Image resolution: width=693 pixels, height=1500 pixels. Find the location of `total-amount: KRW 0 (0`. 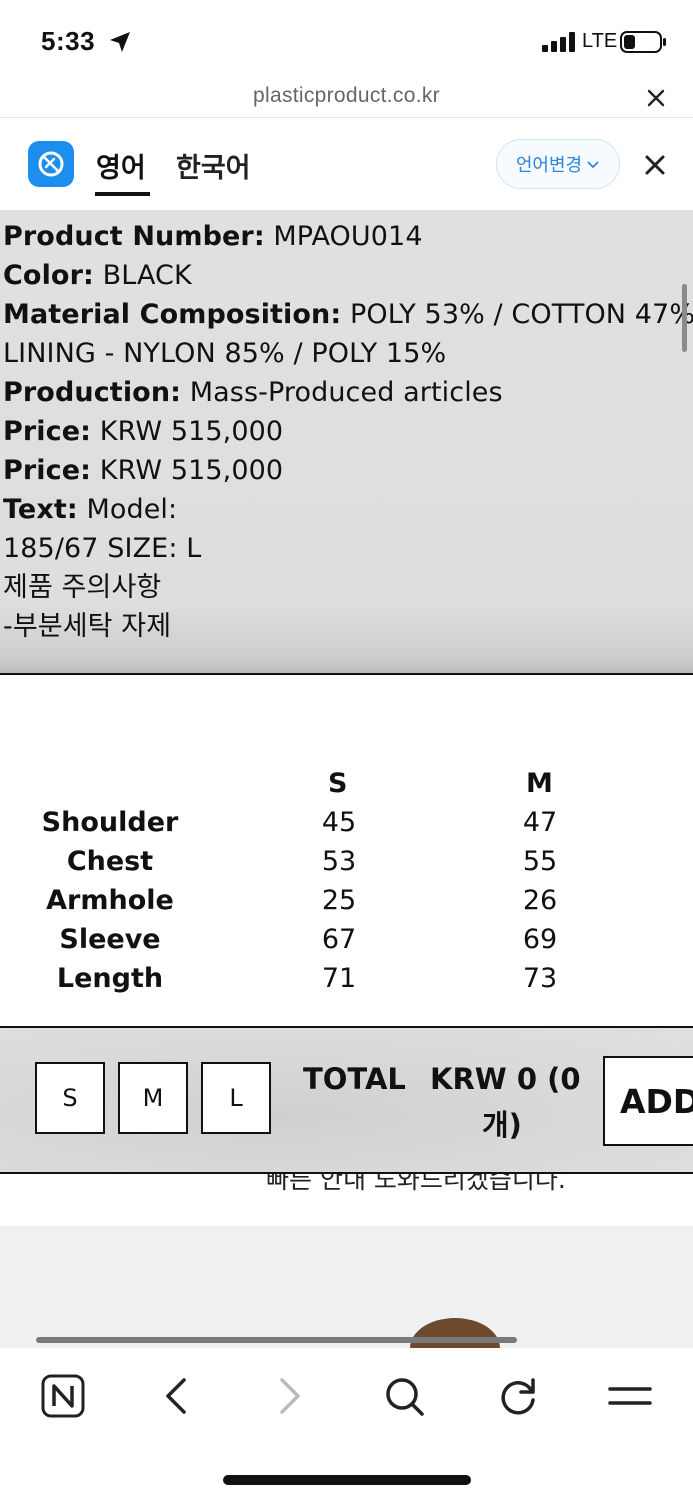

total-amount: KRW 0 (0 is located at coordinates (505, 1079).